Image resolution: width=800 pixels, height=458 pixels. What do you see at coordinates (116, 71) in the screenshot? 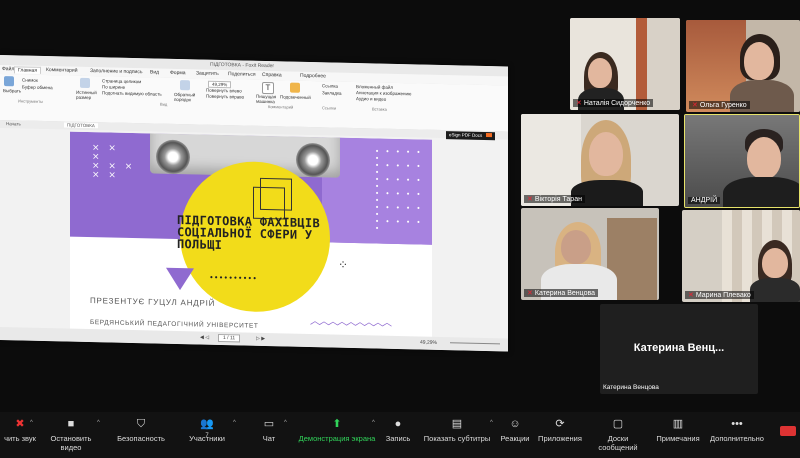
I see `tab-fill-sign: Заполнение и подпись` at bounding box center [116, 71].